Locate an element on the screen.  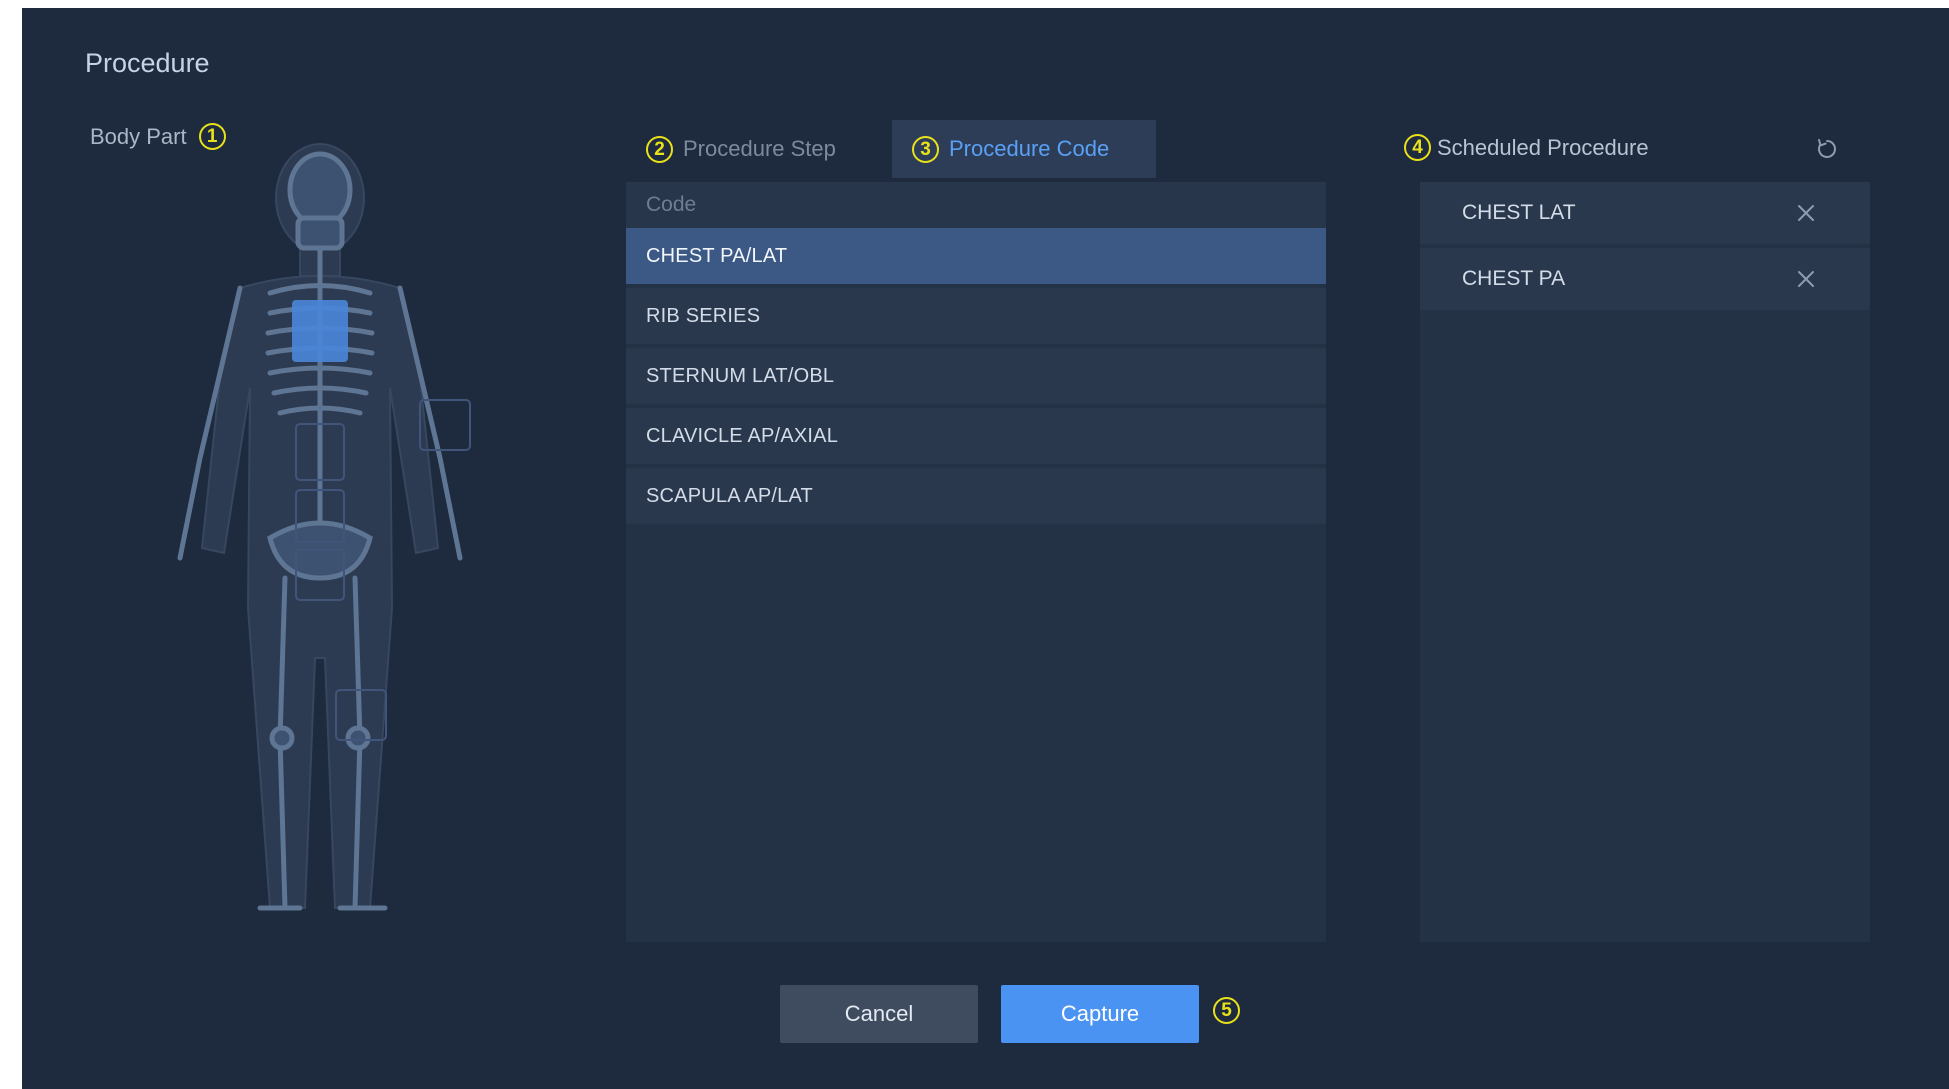
callout-4: 4 is located at coordinates (1417, 147).